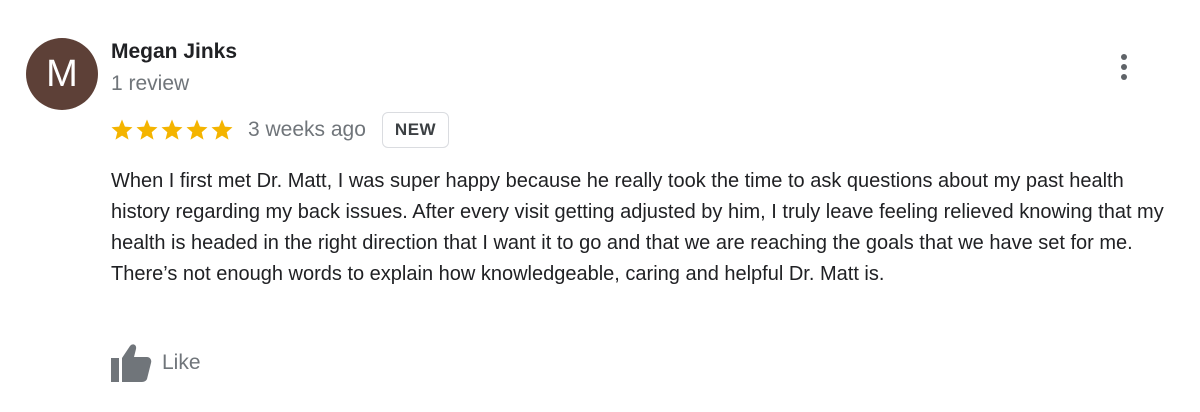  I want to click on review-time: 3 weeks ago, so click(307, 129).